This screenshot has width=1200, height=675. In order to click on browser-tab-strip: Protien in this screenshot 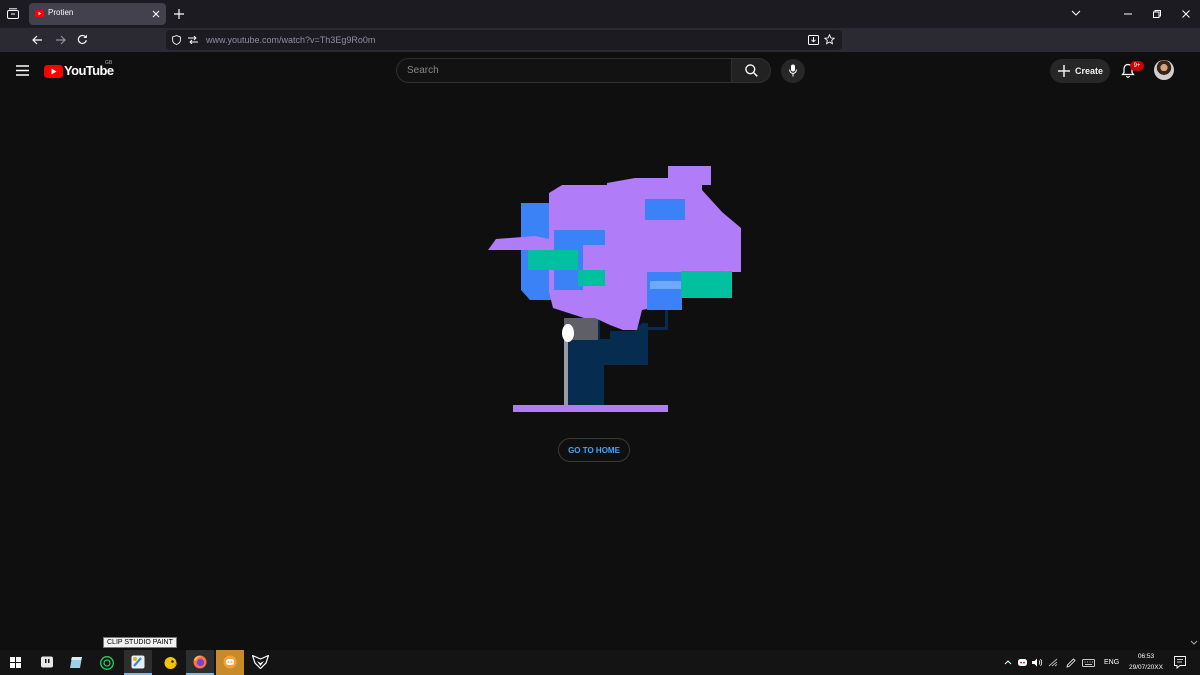, I will do `click(600, 14)`.